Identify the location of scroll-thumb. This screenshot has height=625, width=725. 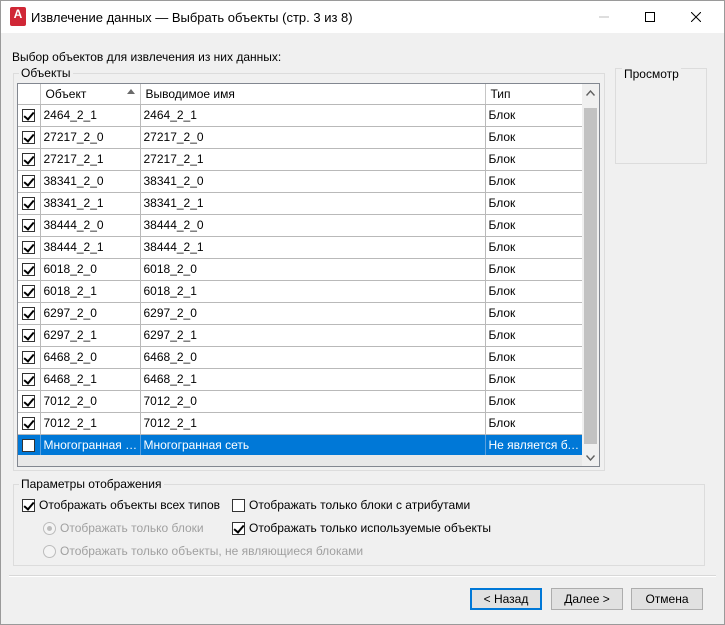
(590, 276).